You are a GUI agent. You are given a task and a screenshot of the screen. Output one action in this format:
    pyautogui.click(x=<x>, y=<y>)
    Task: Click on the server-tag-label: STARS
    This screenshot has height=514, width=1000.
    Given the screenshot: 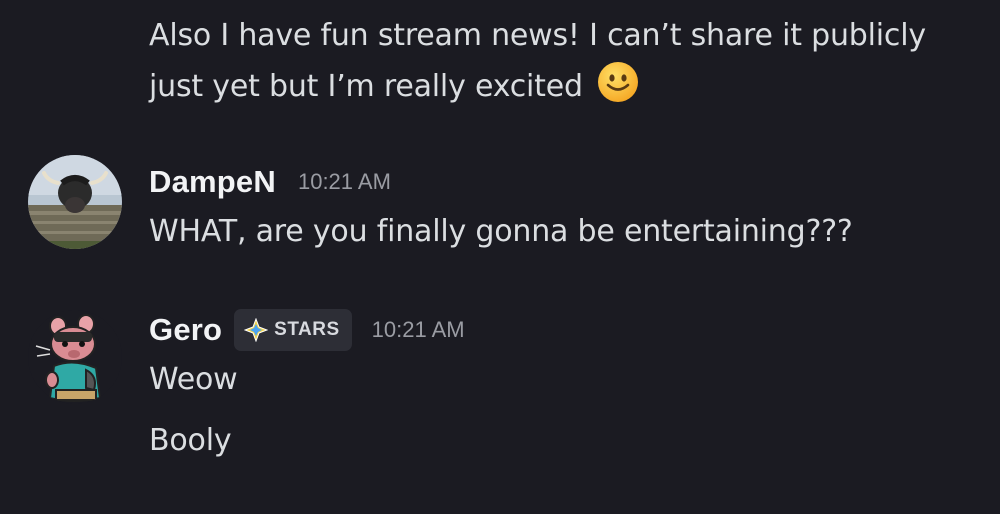 What is the action you would take?
    pyautogui.click(x=307, y=329)
    